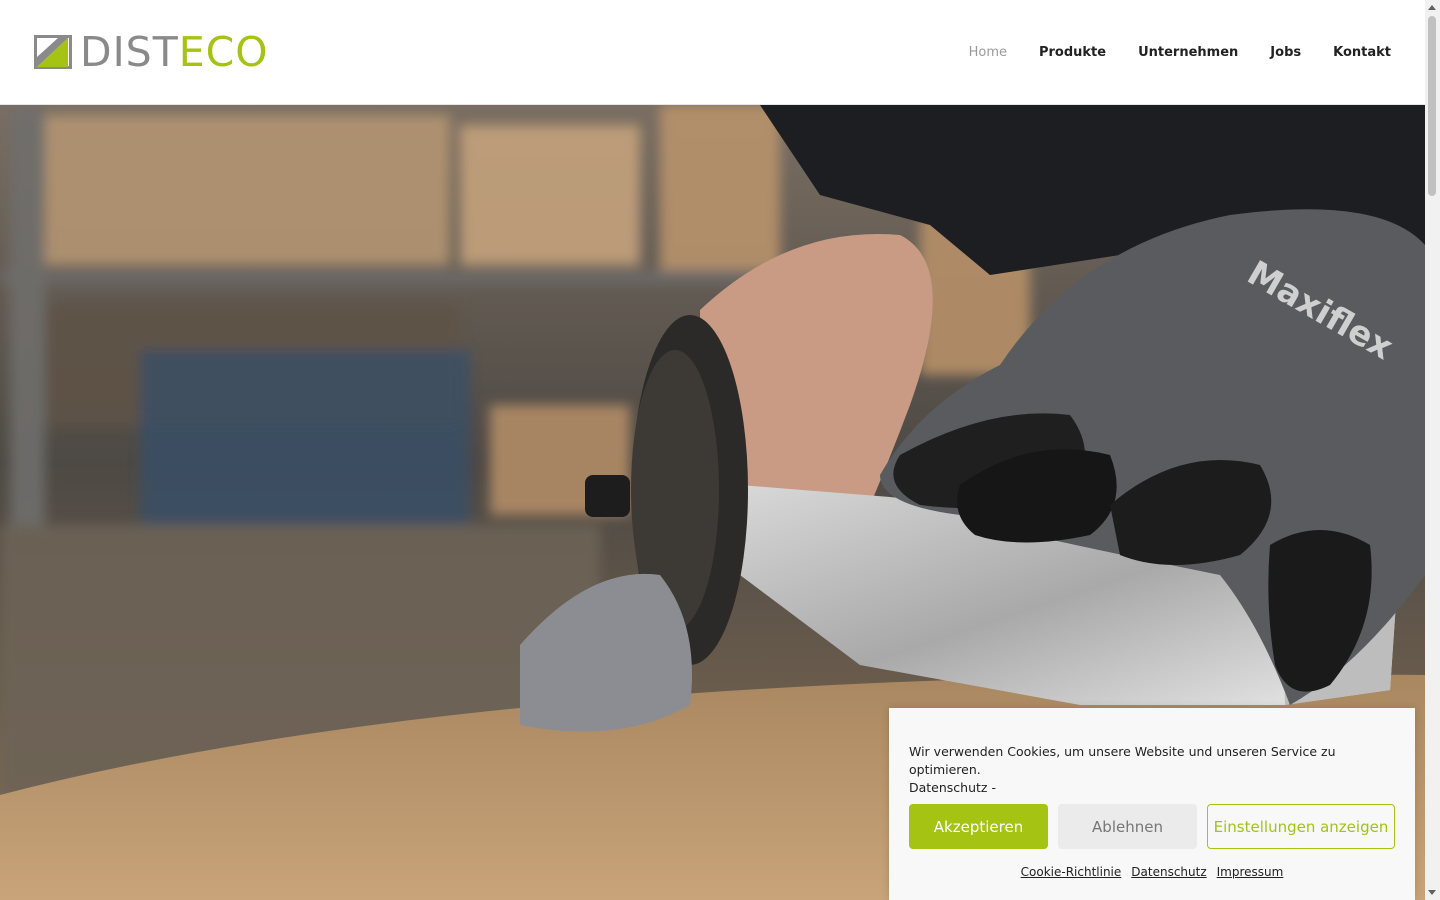  What do you see at coordinates (1188, 52) in the screenshot?
I see `nav-item-unternehmen: Unternehmen` at bounding box center [1188, 52].